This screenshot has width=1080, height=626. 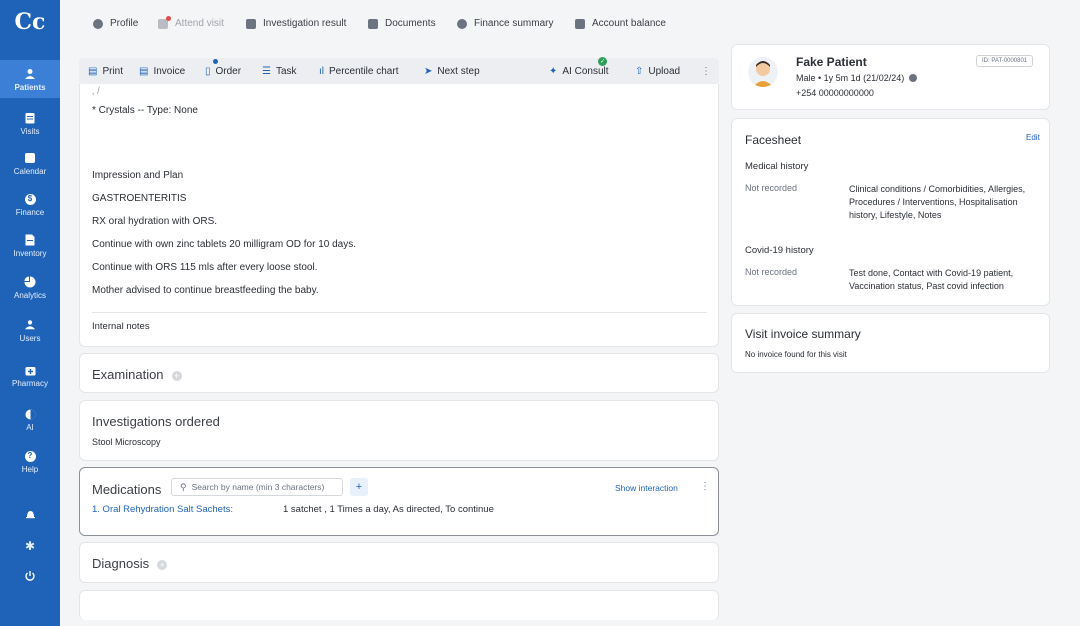 I want to click on visits-icon, so click(x=30, y=118).